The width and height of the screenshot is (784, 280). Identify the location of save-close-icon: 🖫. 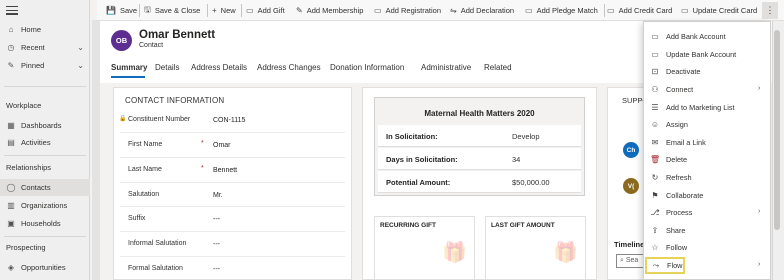
(147, 9).